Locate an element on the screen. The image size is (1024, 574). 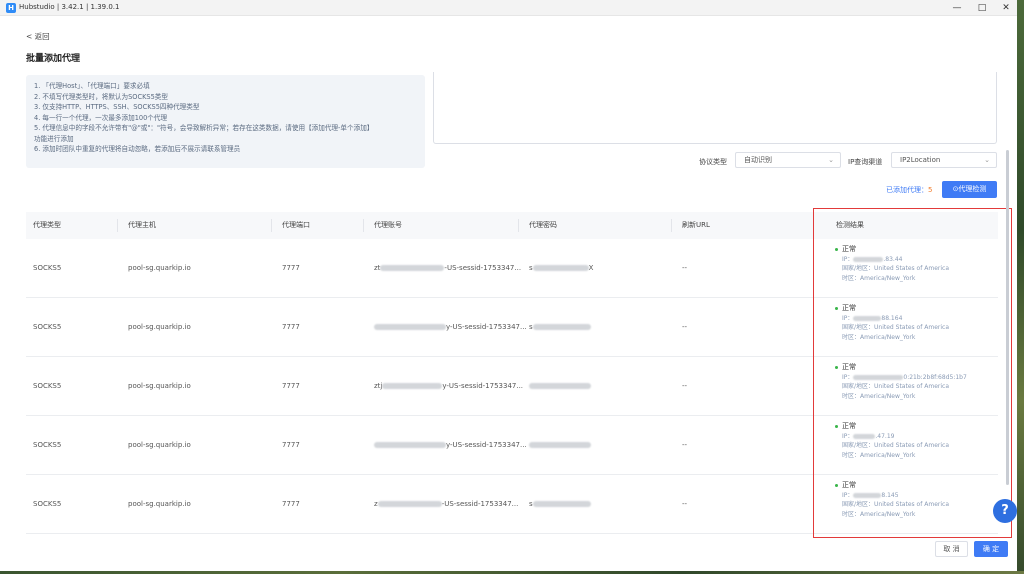
title-bar: H Hubstudio | 3.42.1 | 1.39.0.1 — □ ✕ is located at coordinates (508, 8).